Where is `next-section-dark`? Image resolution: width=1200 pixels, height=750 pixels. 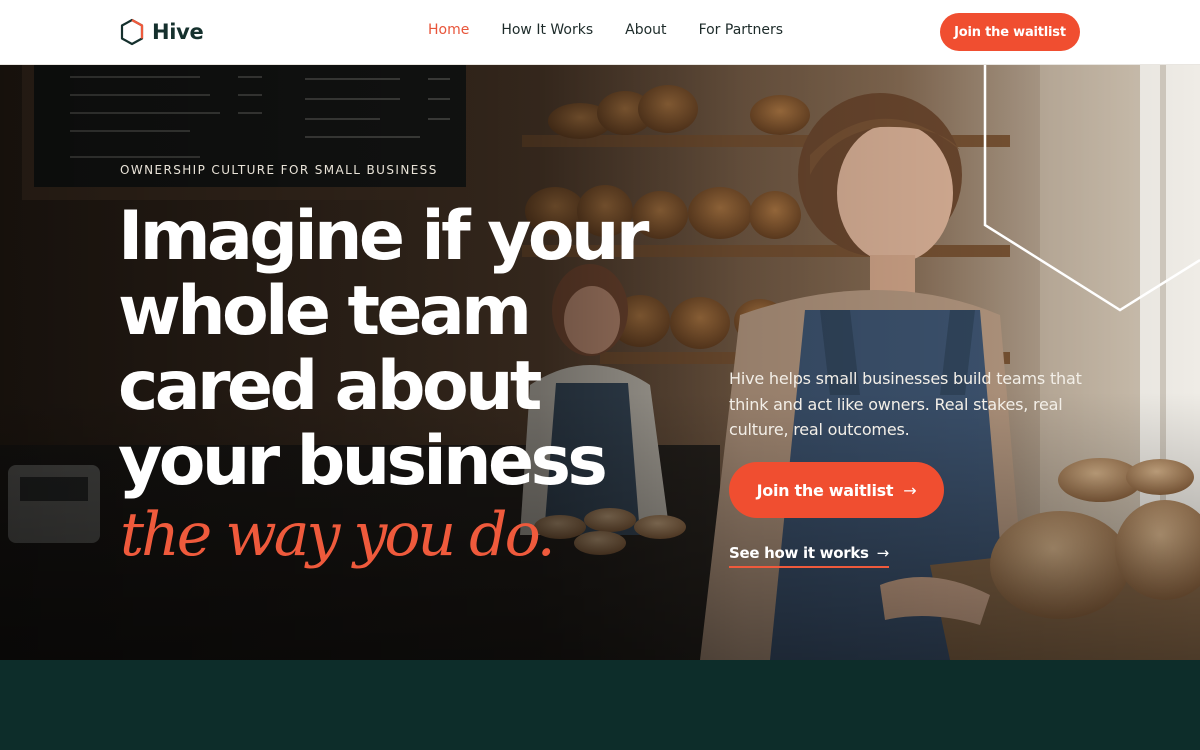 next-section-dark is located at coordinates (600, 705).